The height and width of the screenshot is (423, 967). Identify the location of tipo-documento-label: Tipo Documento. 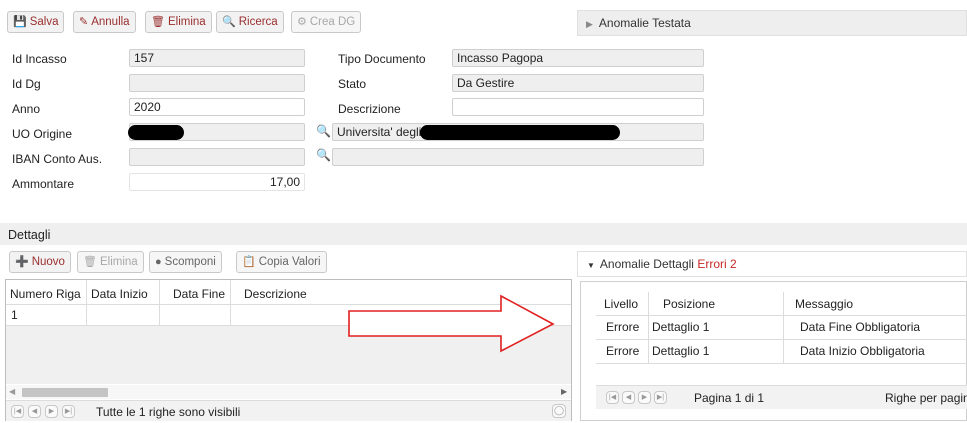
(382, 59).